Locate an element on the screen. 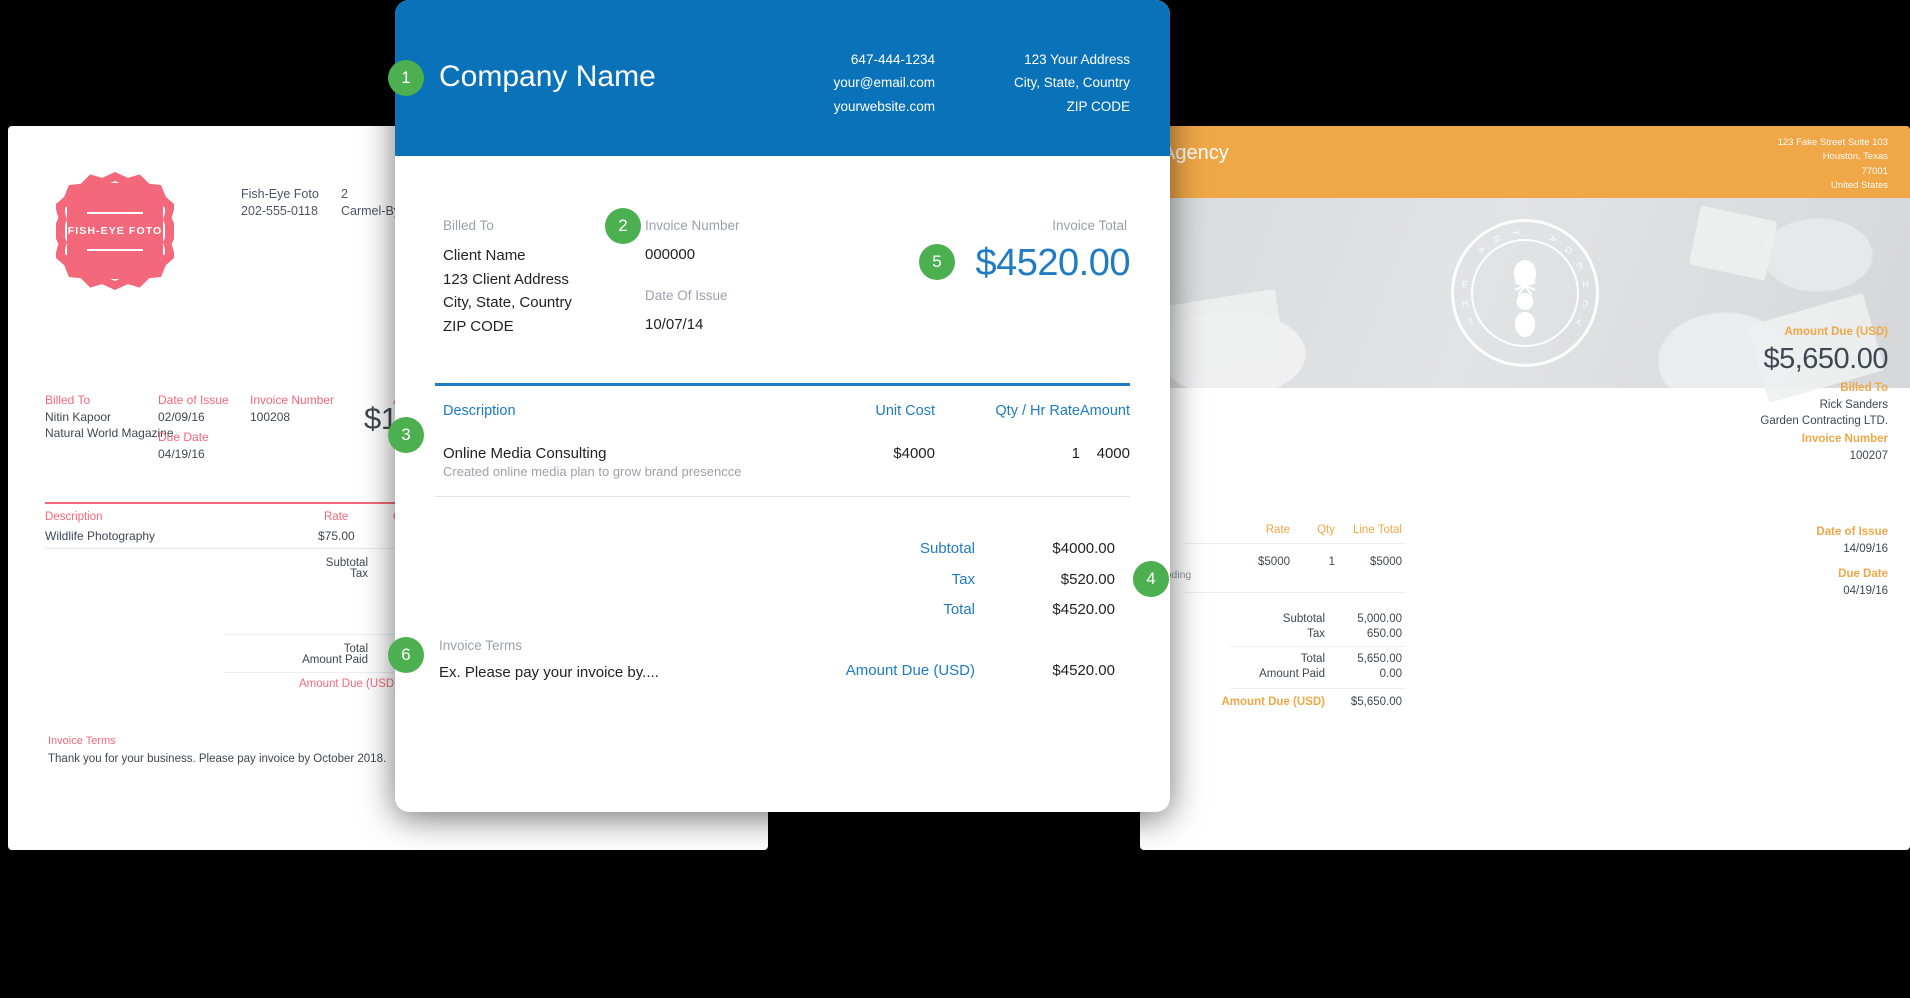 This screenshot has width=1910, height=998. right-amount-paid-value: 0.00 is located at coordinates (1390, 674).